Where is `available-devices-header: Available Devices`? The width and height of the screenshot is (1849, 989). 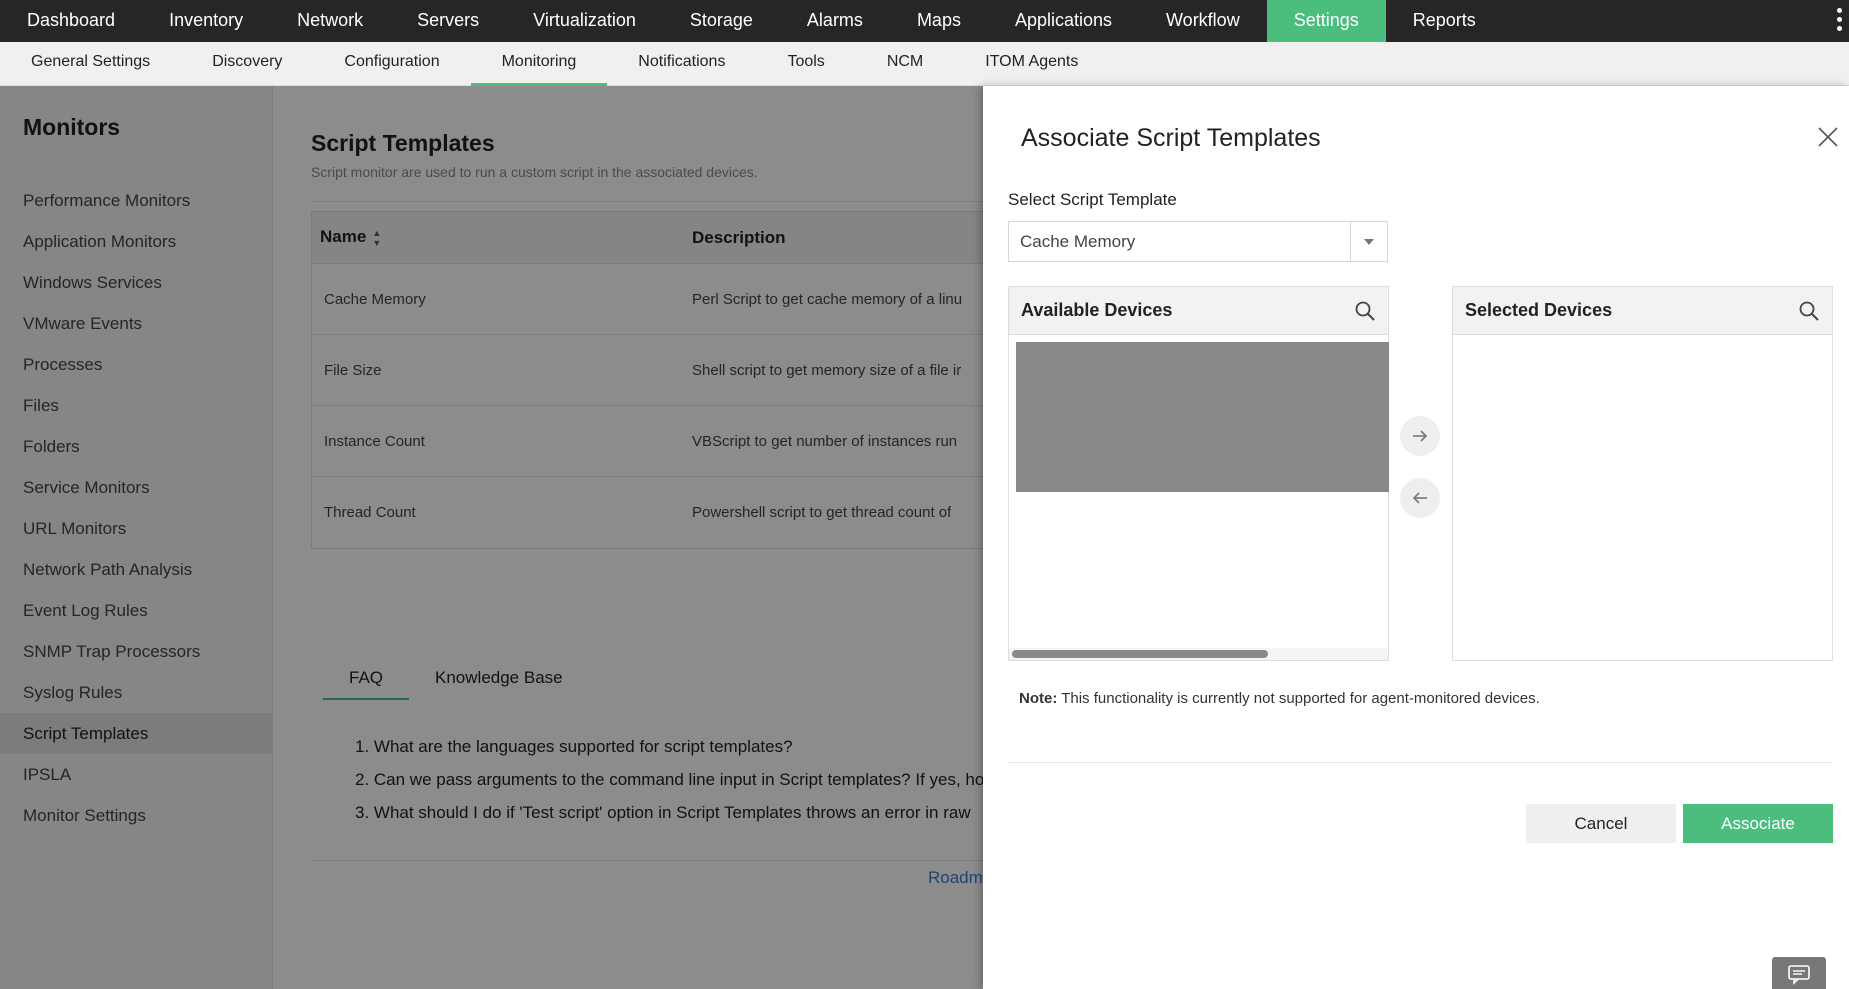
available-devices-header: Available Devices is located at coordinates (1198, 311).